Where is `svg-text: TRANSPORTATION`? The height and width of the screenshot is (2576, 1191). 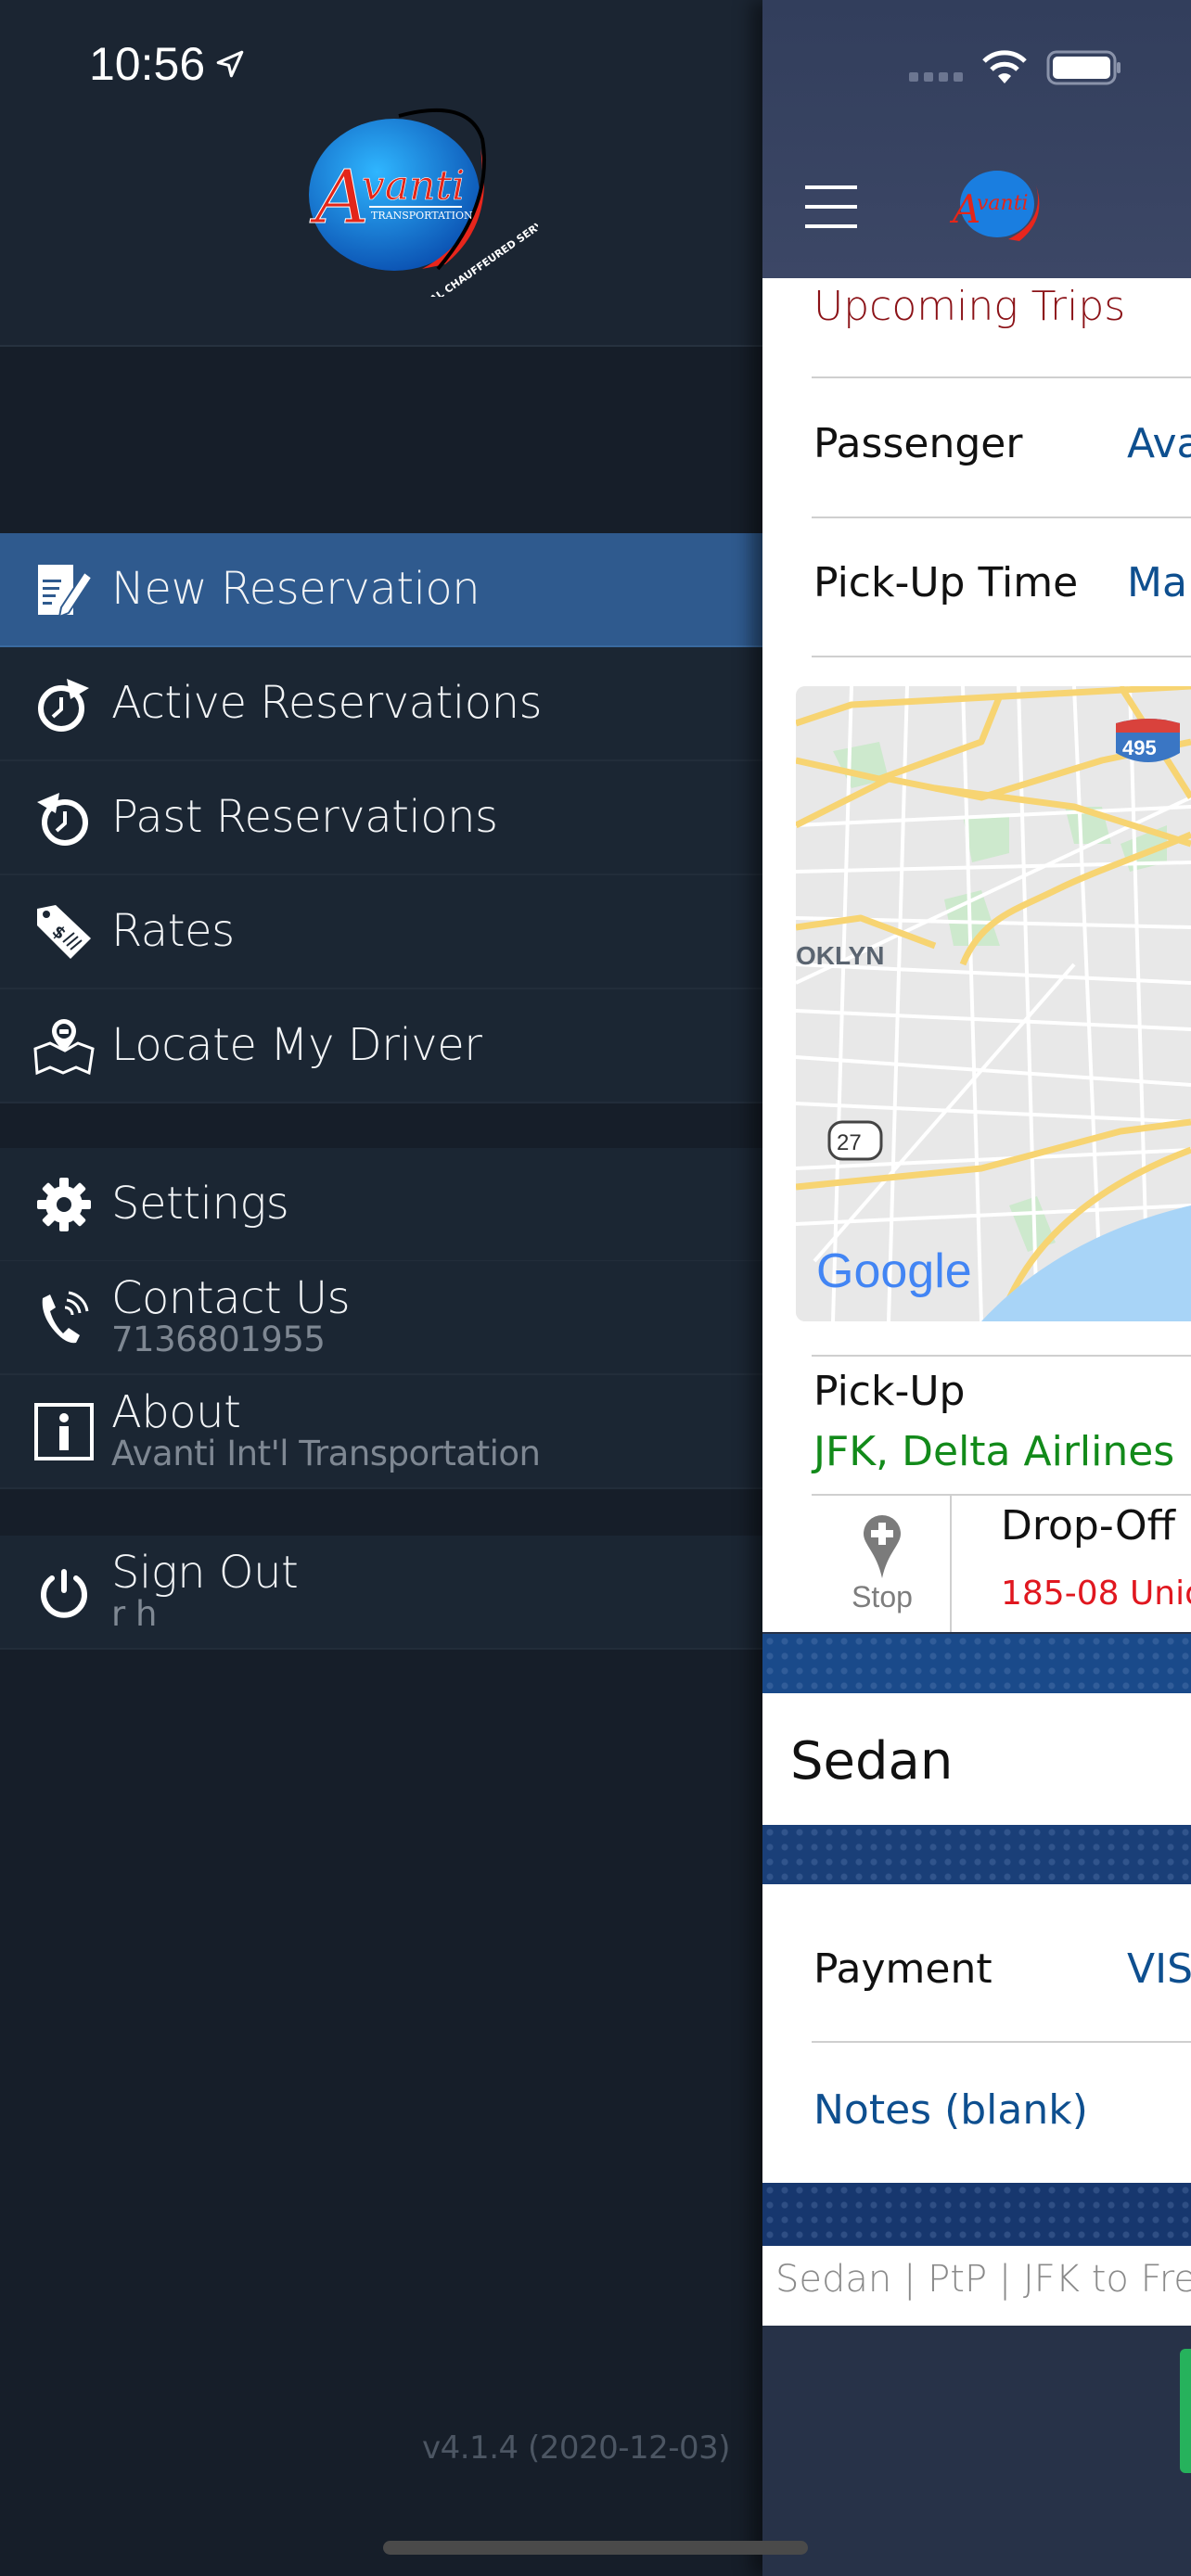 svg-text: TRANSPORTATION is located at coordinates (422, 216).